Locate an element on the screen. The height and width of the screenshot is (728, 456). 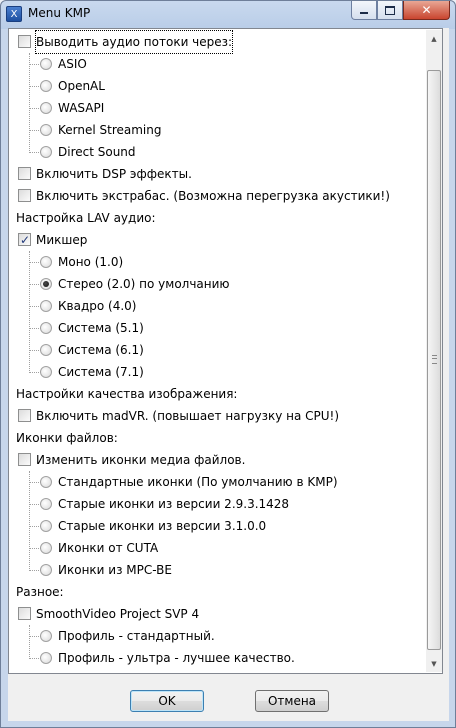
icons-option-2-9-3: Старые иконки из версии 2.9.3.1428 is located at coordinates (149, 504).